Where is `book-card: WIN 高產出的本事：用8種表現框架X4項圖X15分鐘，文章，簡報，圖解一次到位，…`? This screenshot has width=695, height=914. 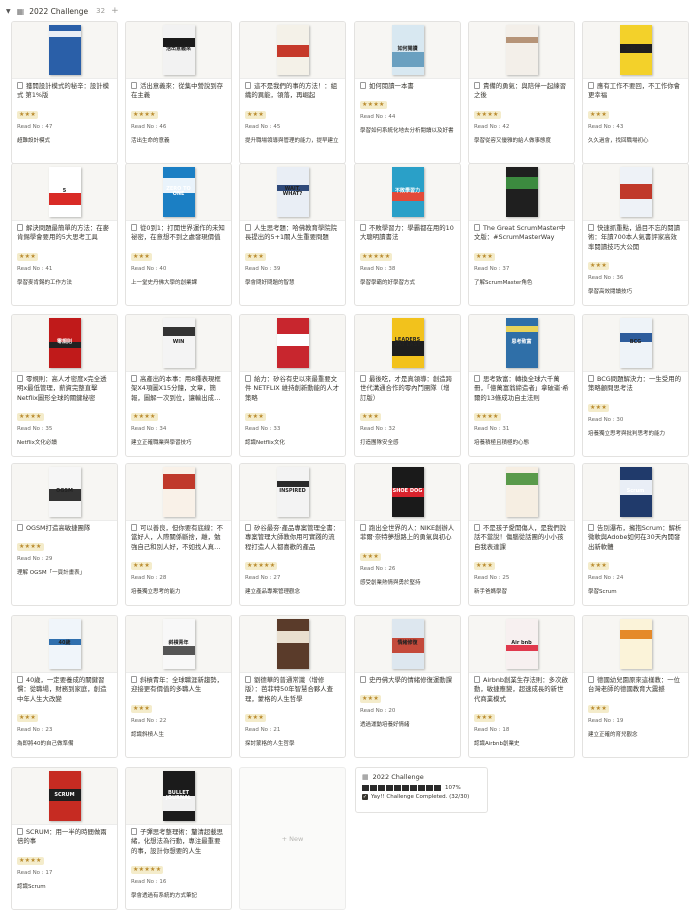
book-card: WIN 高產出的本事：用8種表現框架X4項圖X15分鐘，文章，簡報，圖解一次到位，… is located at coordinates (178, 385).